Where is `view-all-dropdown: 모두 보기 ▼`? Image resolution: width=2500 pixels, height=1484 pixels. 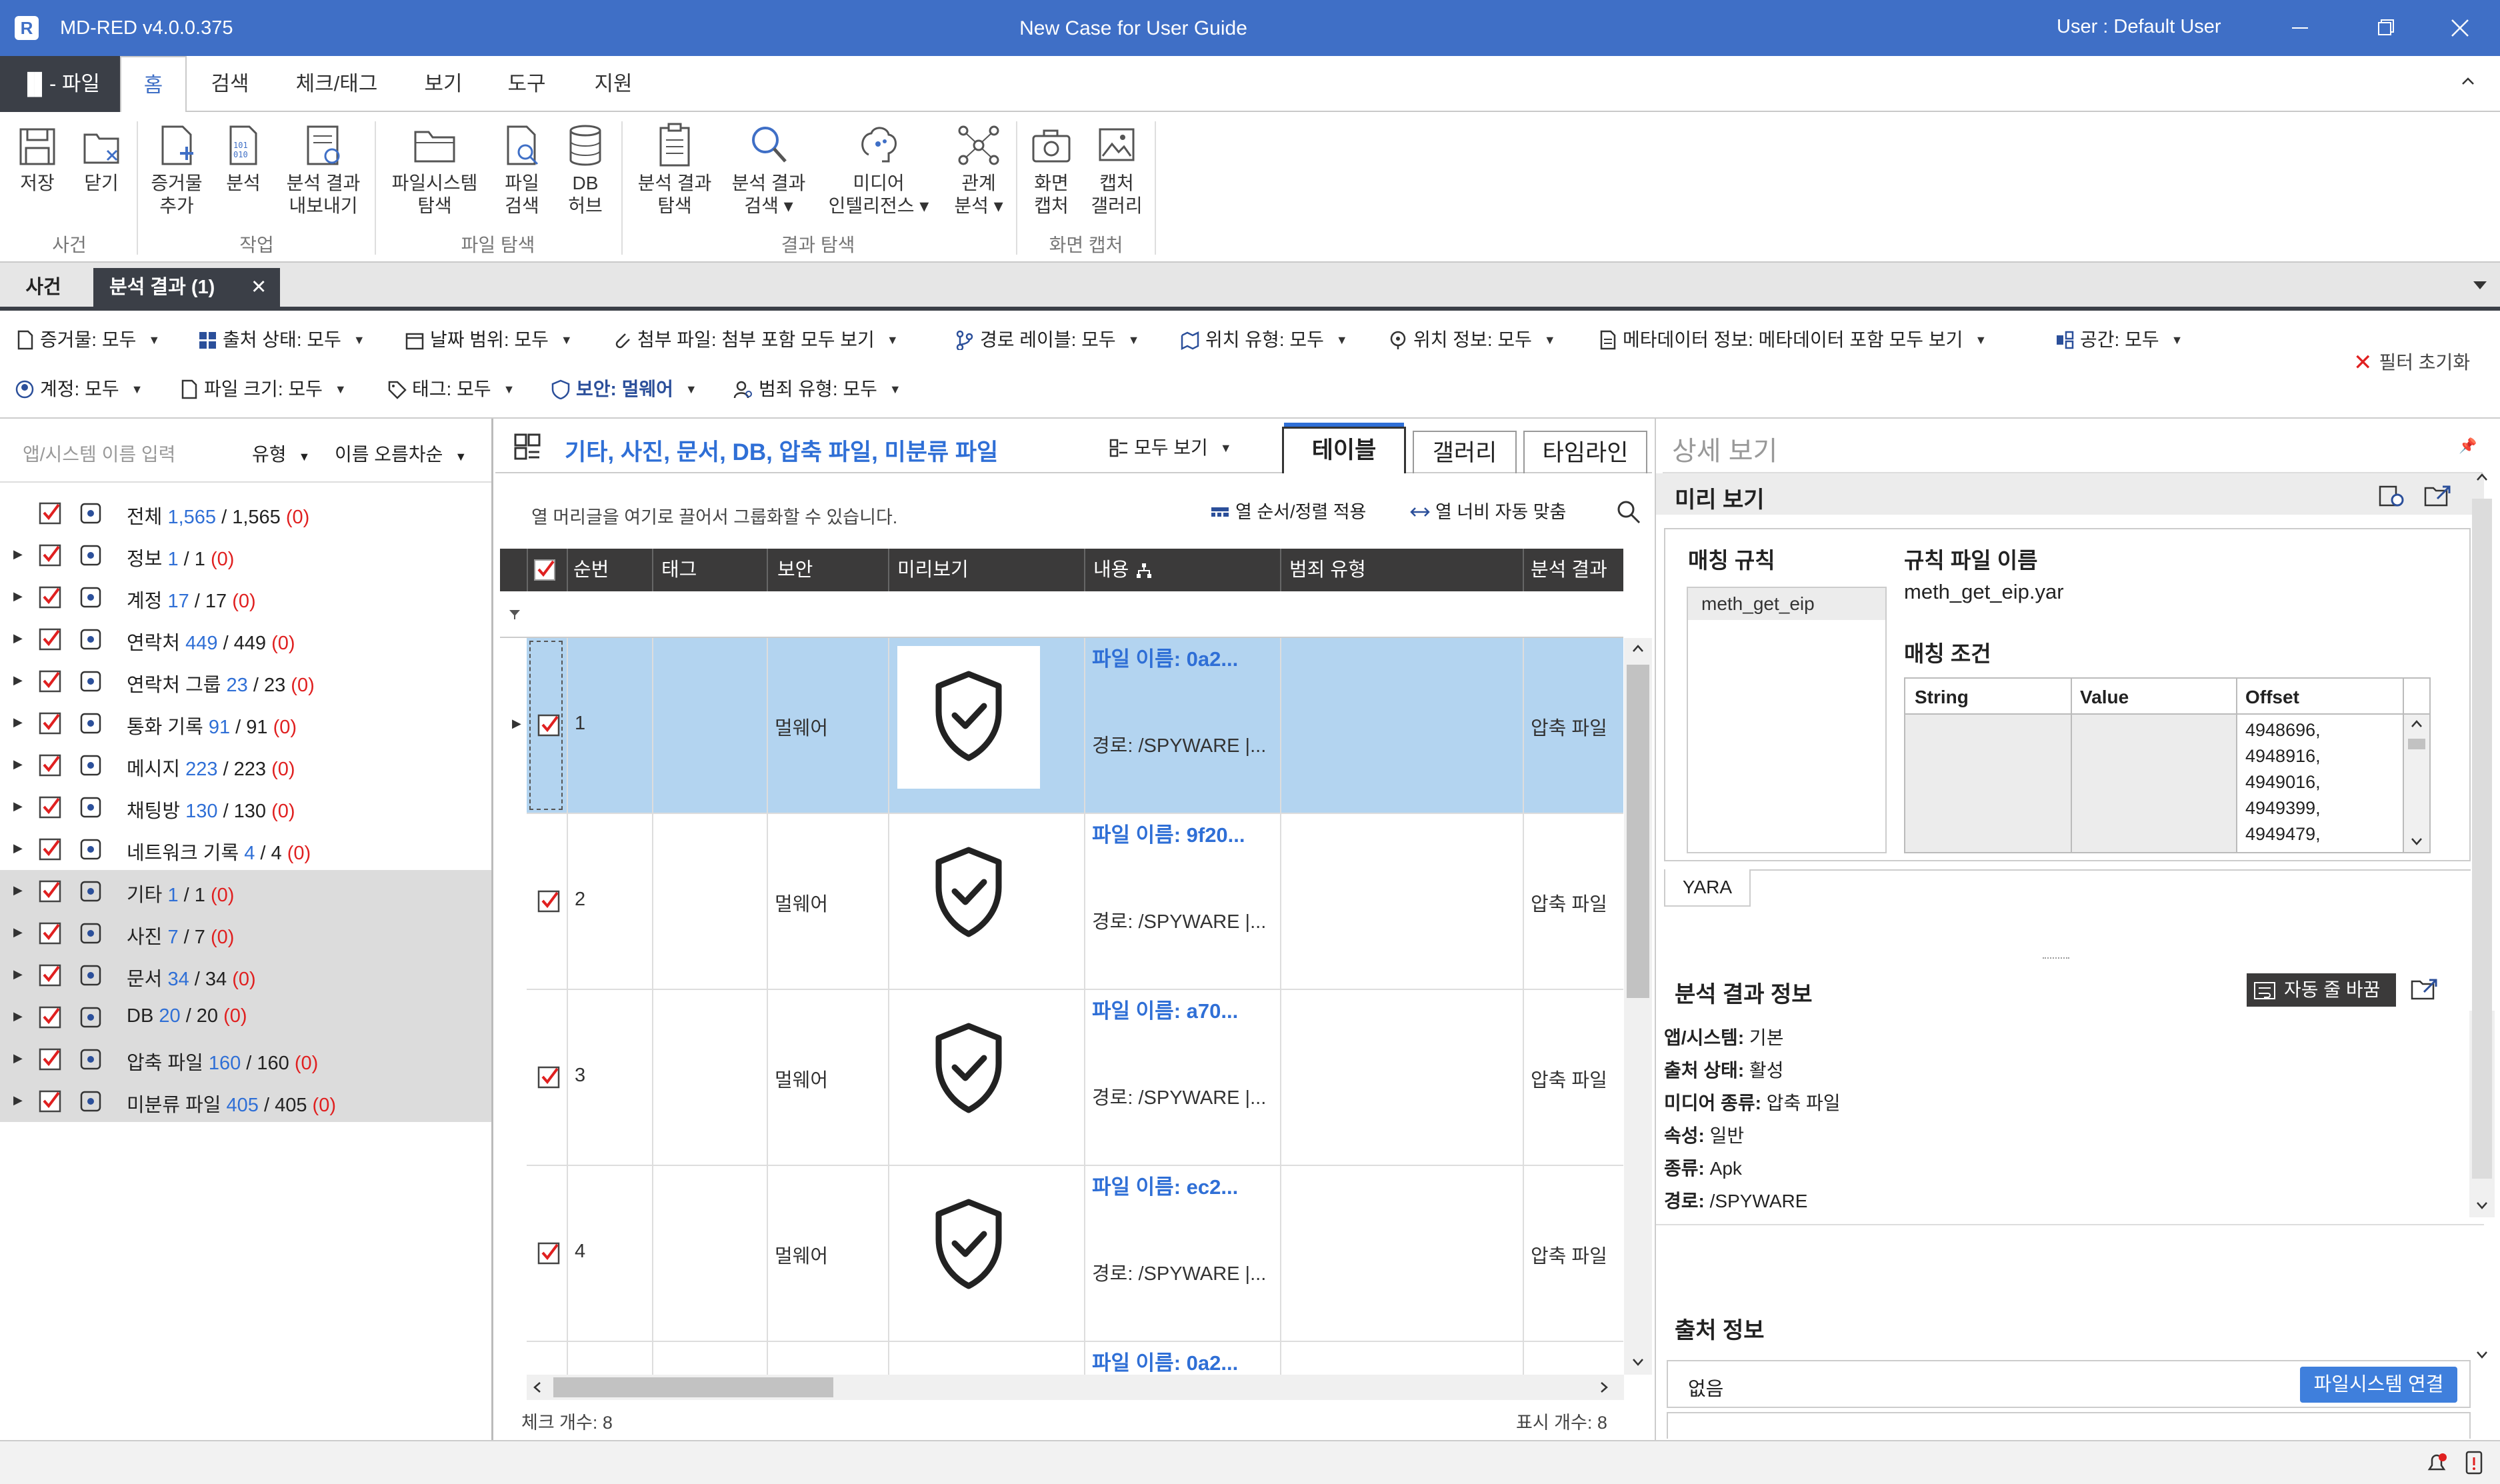 view-all-dropdown: 모두 보기 ▼ is located at coordinates (1170, 448).